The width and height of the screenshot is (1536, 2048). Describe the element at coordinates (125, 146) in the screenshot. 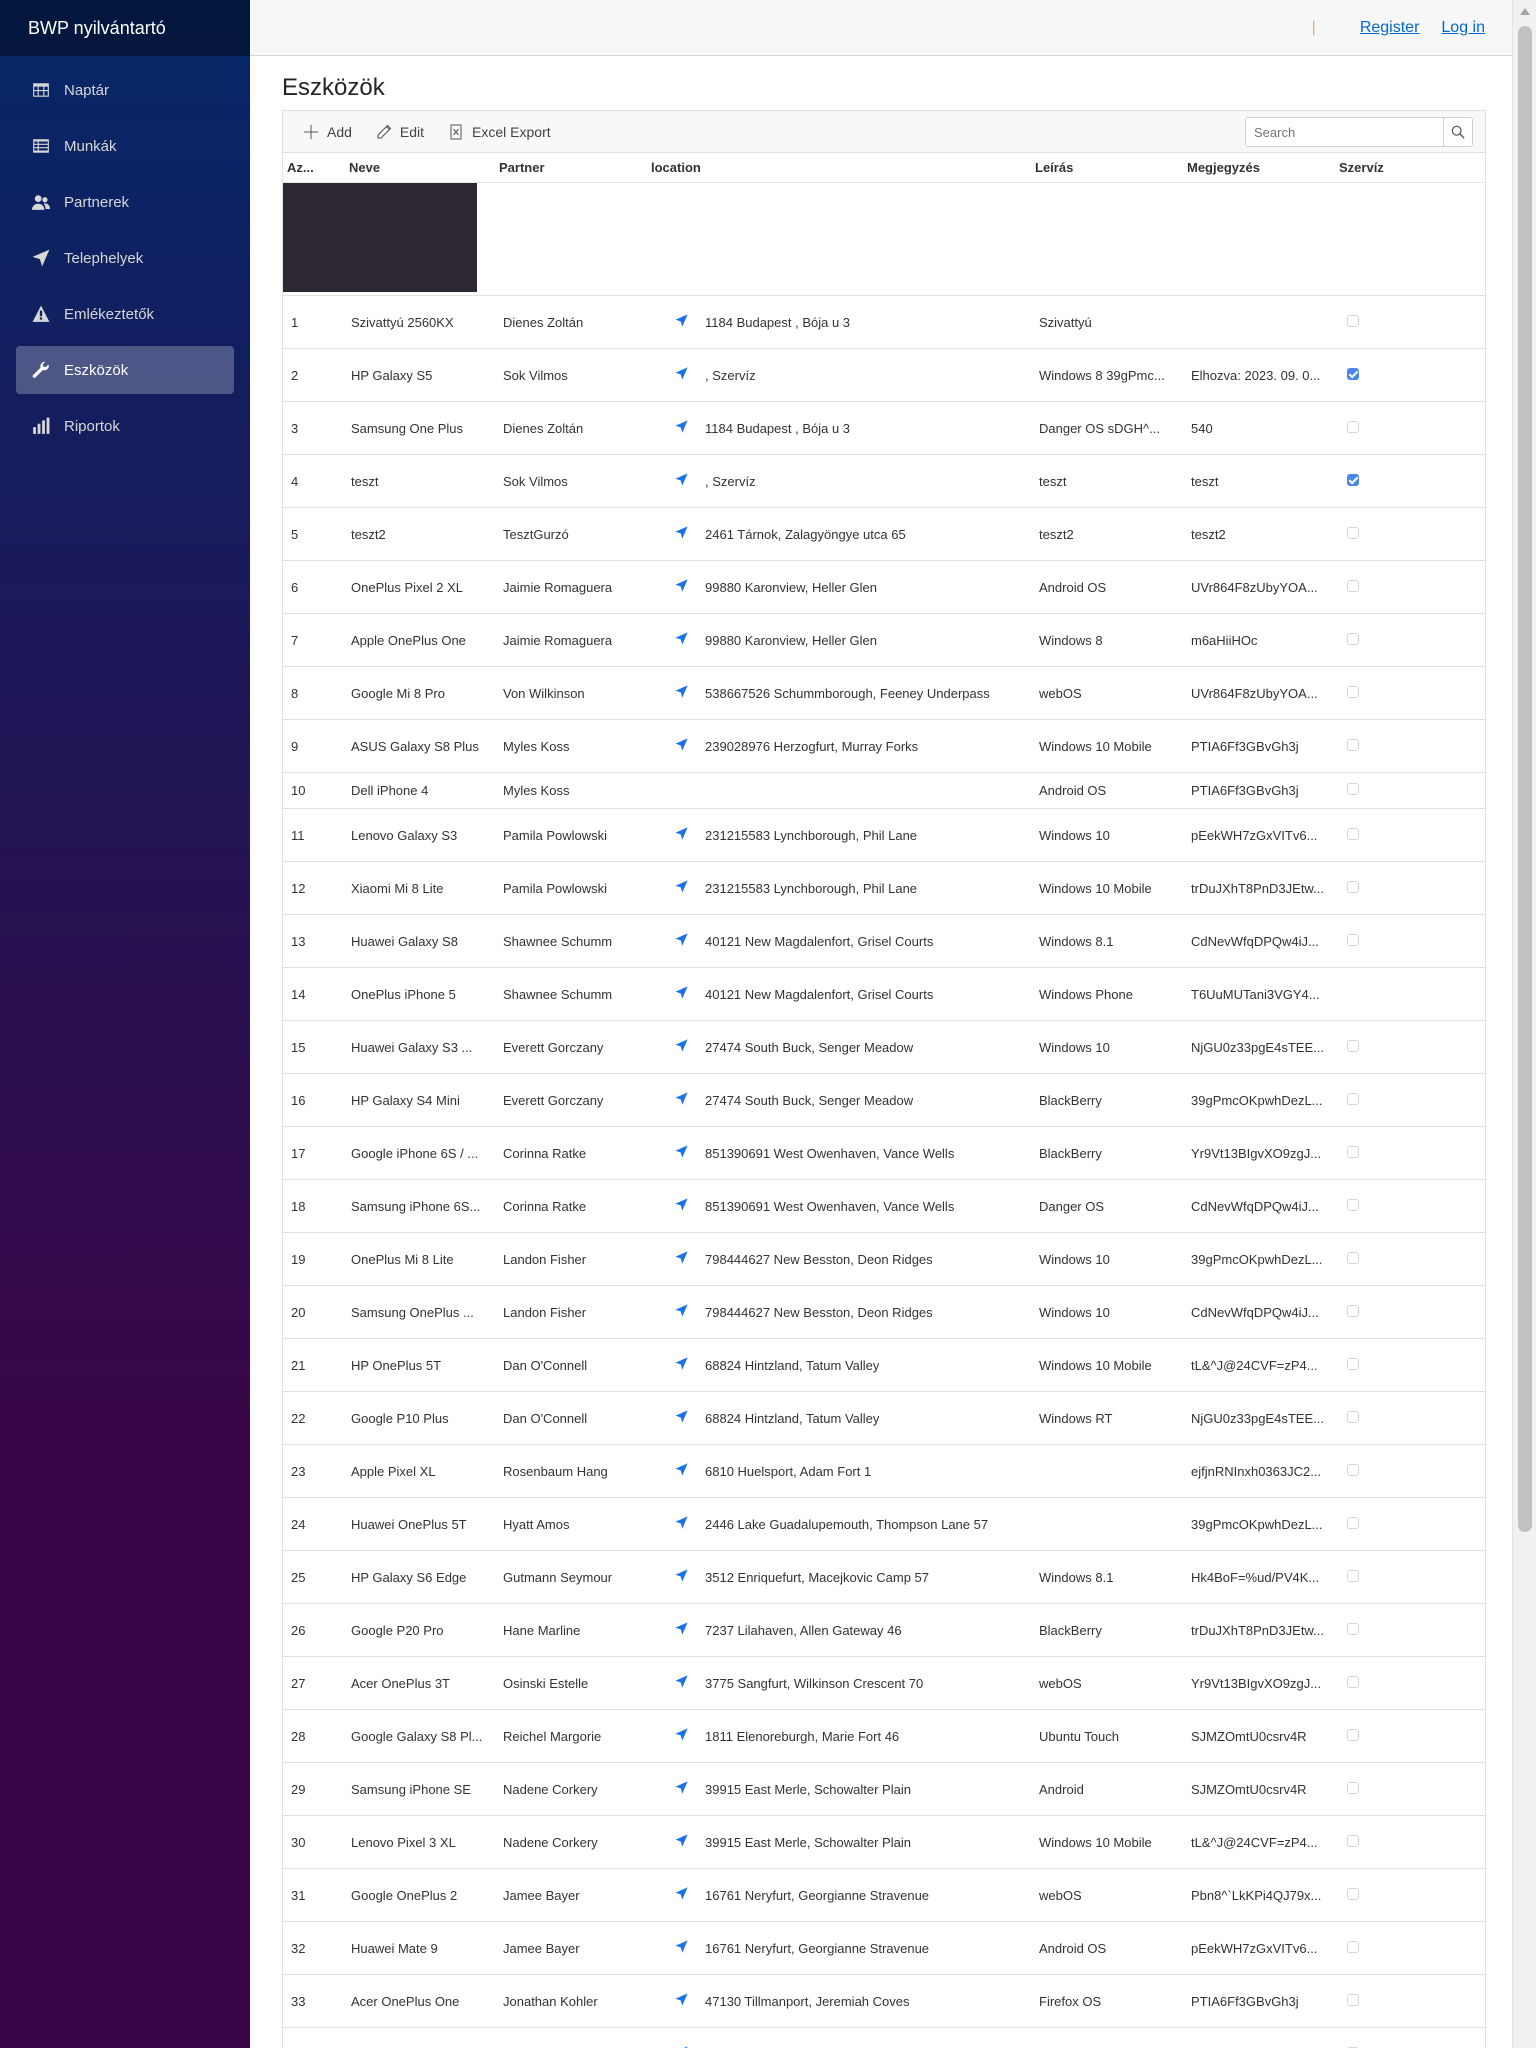

I see `sidebar-item-munkak: Munkák` at that location.